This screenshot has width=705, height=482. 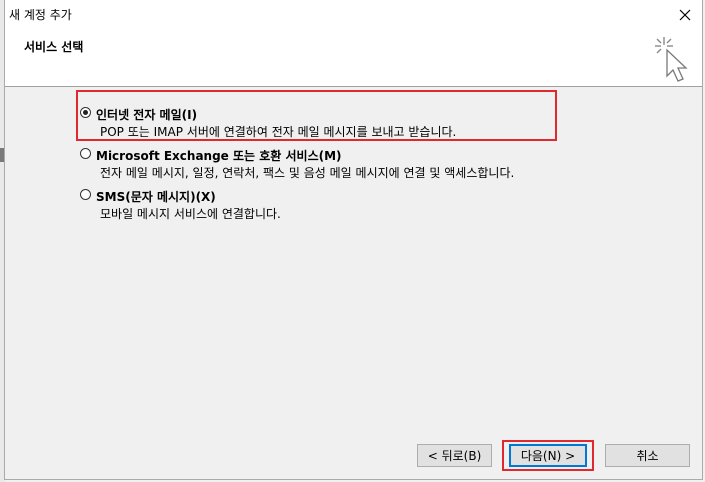 What do you see at coordinates (54, 47) in the screenshot?
I see `page-title: 서비스 선택` at bounding box center [54, 47].